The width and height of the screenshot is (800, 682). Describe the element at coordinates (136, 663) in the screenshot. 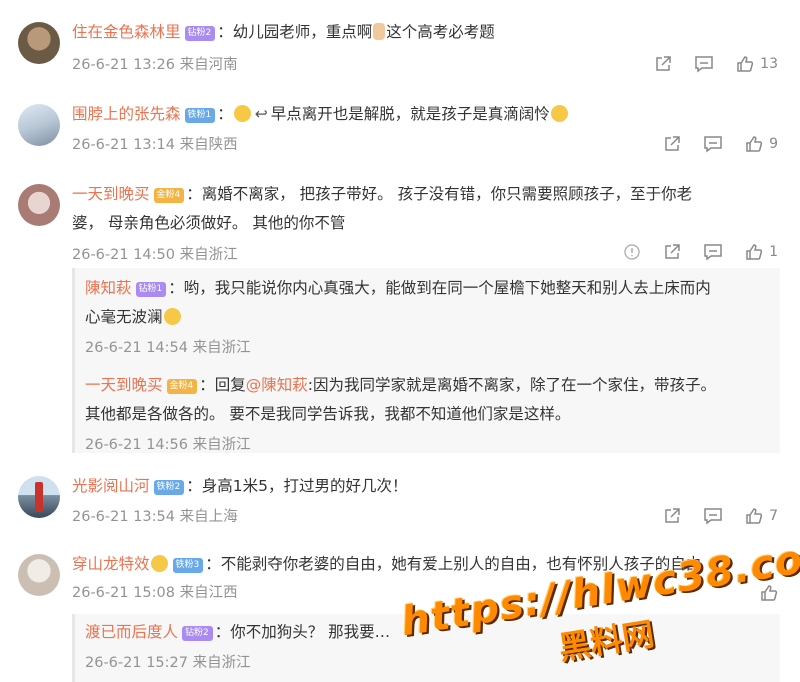

I see `reply-time: 26-6-21 15:27` at that location.